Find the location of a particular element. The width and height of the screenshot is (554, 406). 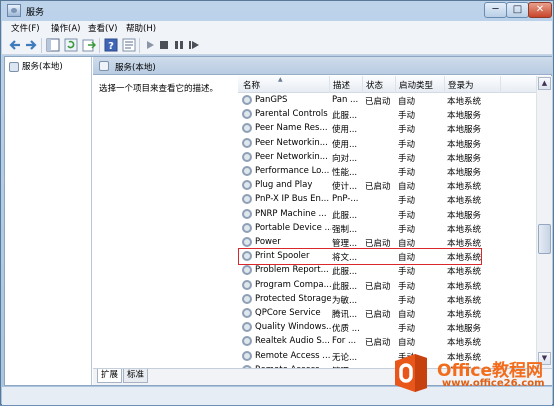

toolbar: ? is located at coordinates (277, 45).